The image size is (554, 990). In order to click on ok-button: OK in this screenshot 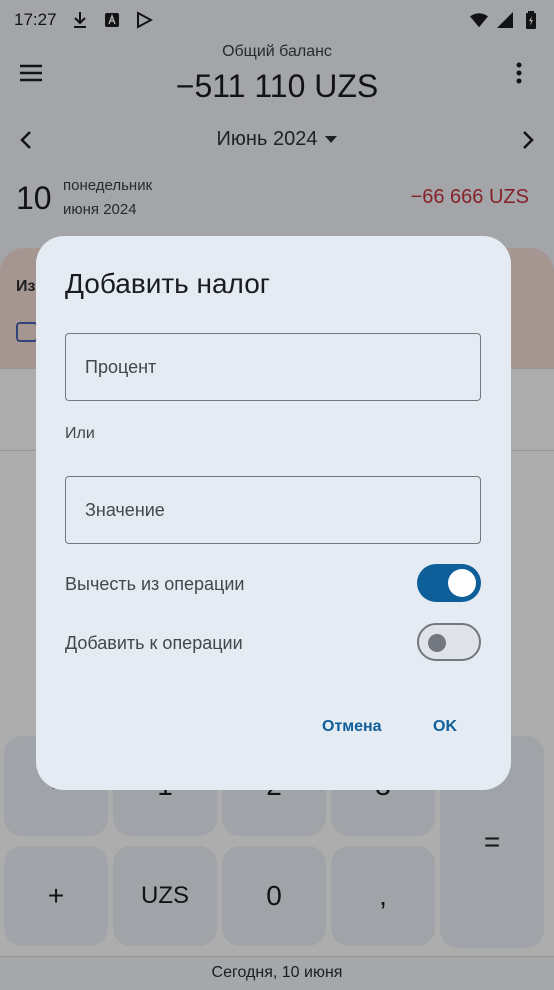, I will do `click(445, 727)`.